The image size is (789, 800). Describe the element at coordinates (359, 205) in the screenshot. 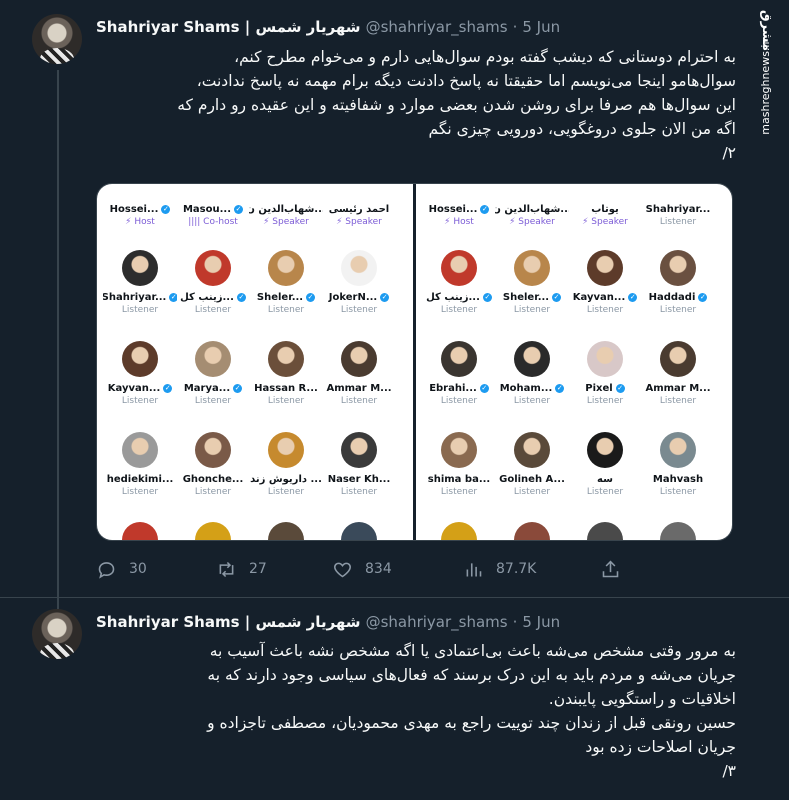

I see `participant-card: احمد رئیسی ⚡ Speaker` at that location.